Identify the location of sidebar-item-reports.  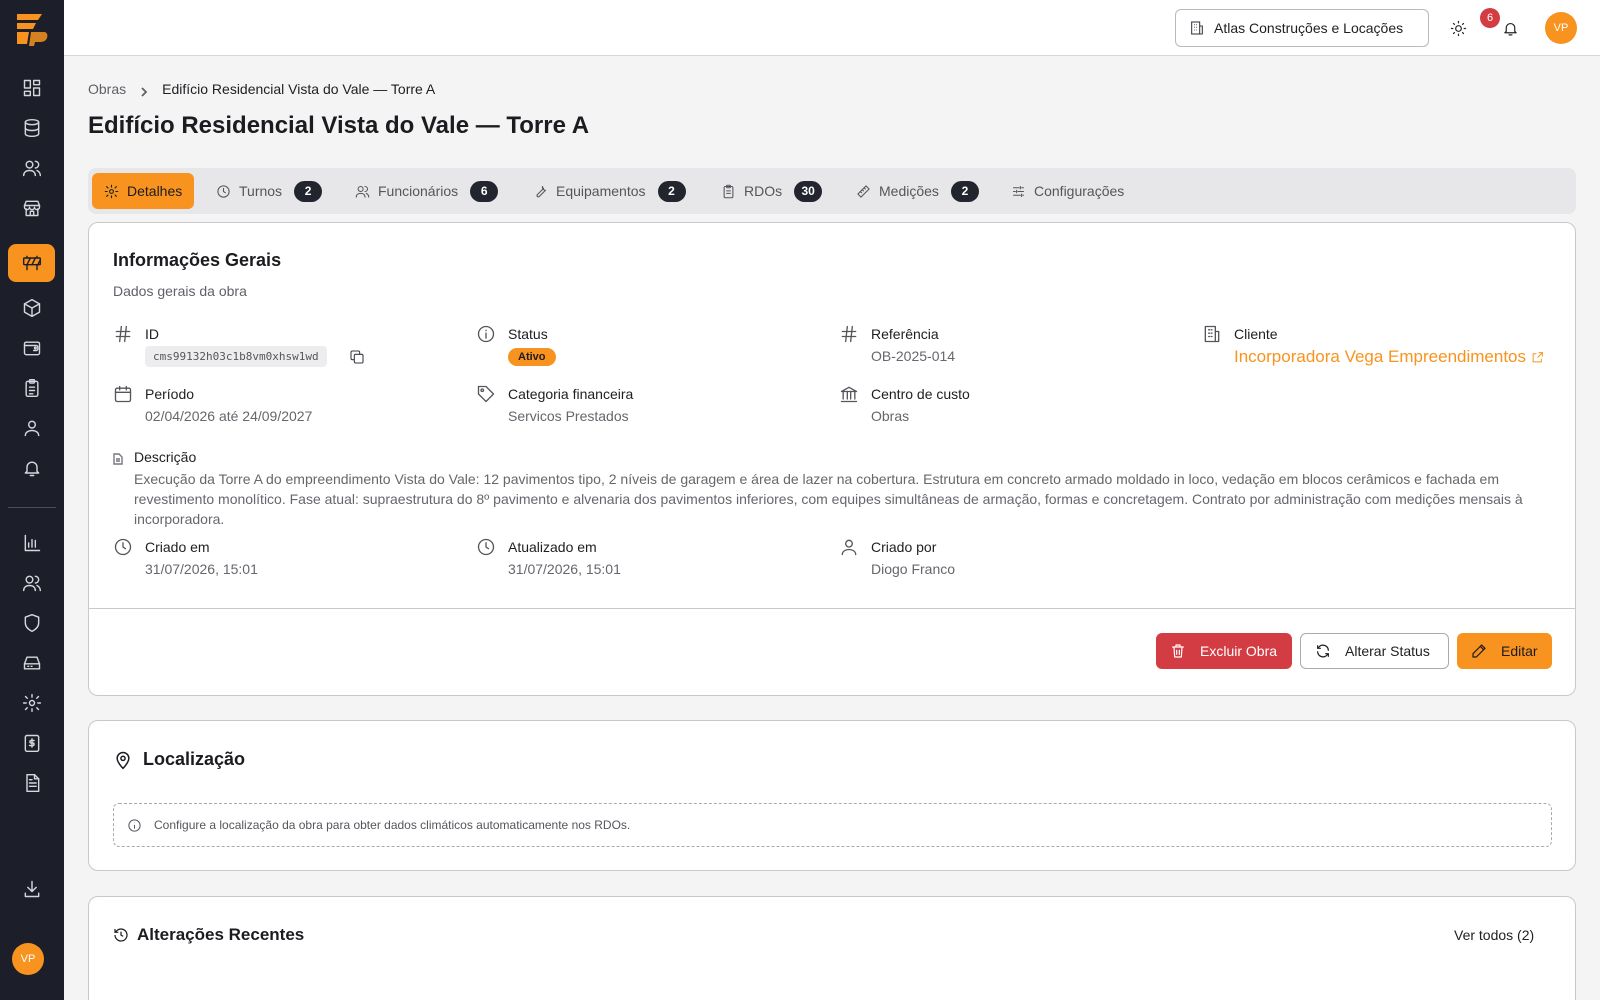
(31, 388).